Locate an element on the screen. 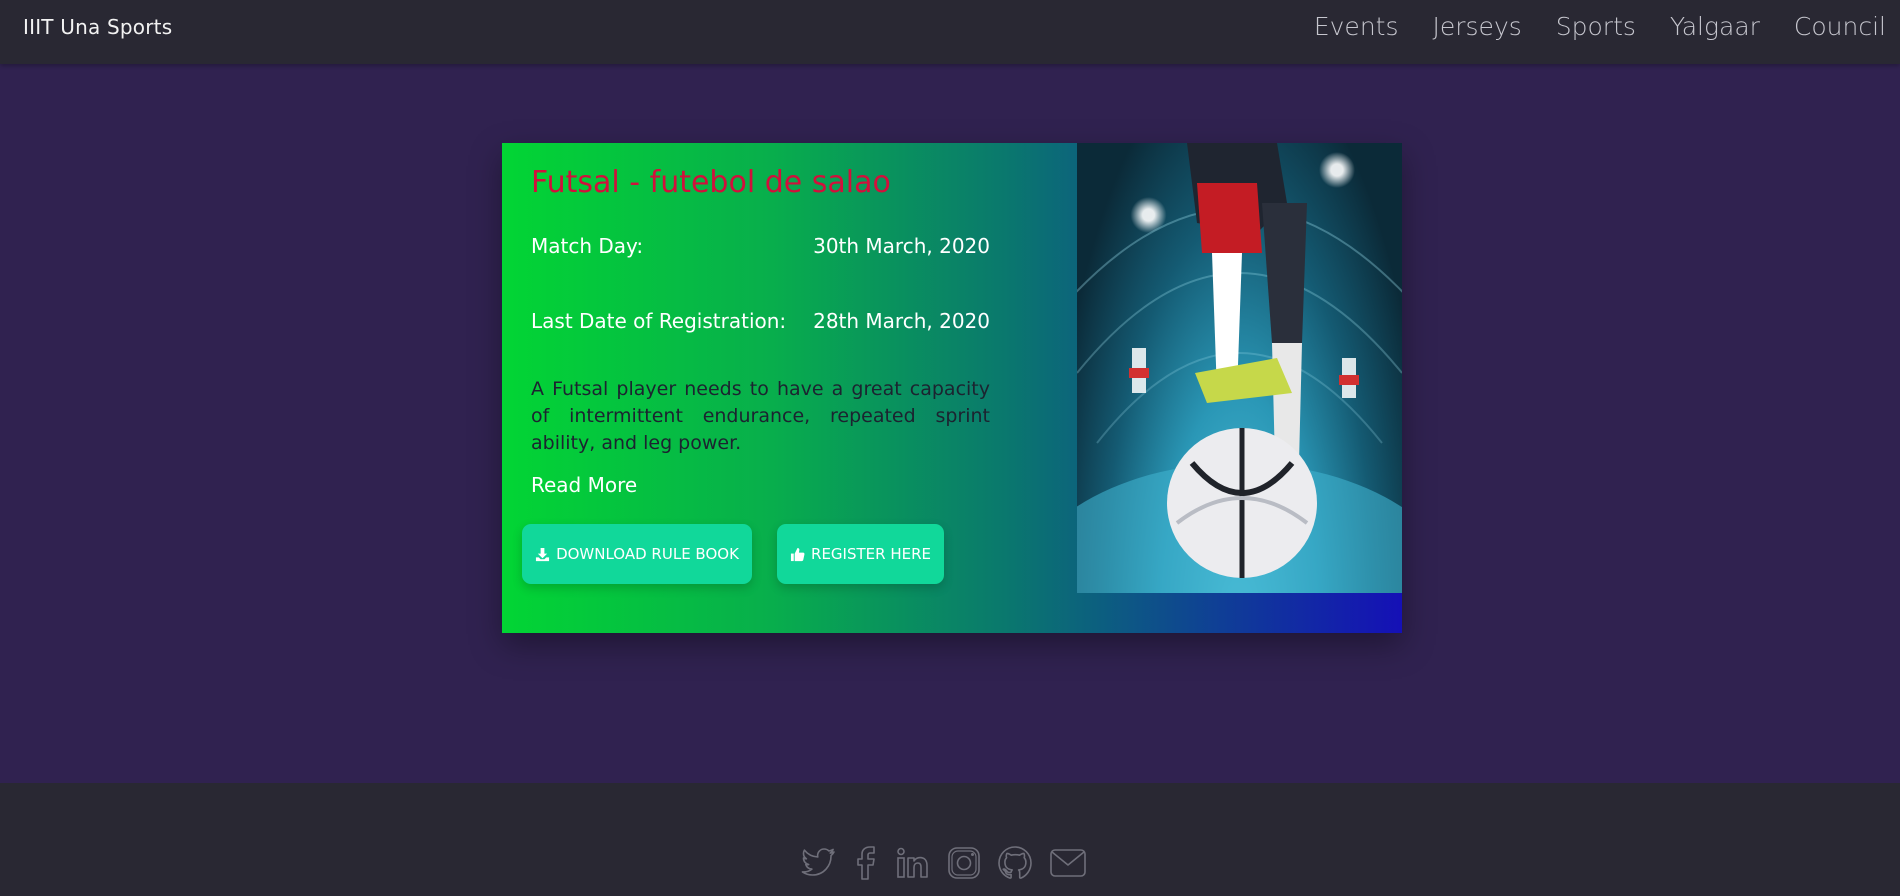 The width and height of the screenshot is (1900, 896). event-title: Futsal - futebol de salao is located at coordinates (711, 182).